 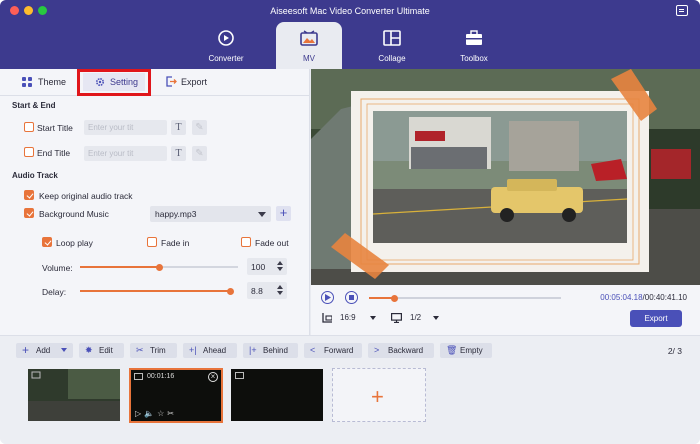 What do you see at coordinates (351, 297) in the screenshot?
I see `stop-button` at bounding box center [351, 297].